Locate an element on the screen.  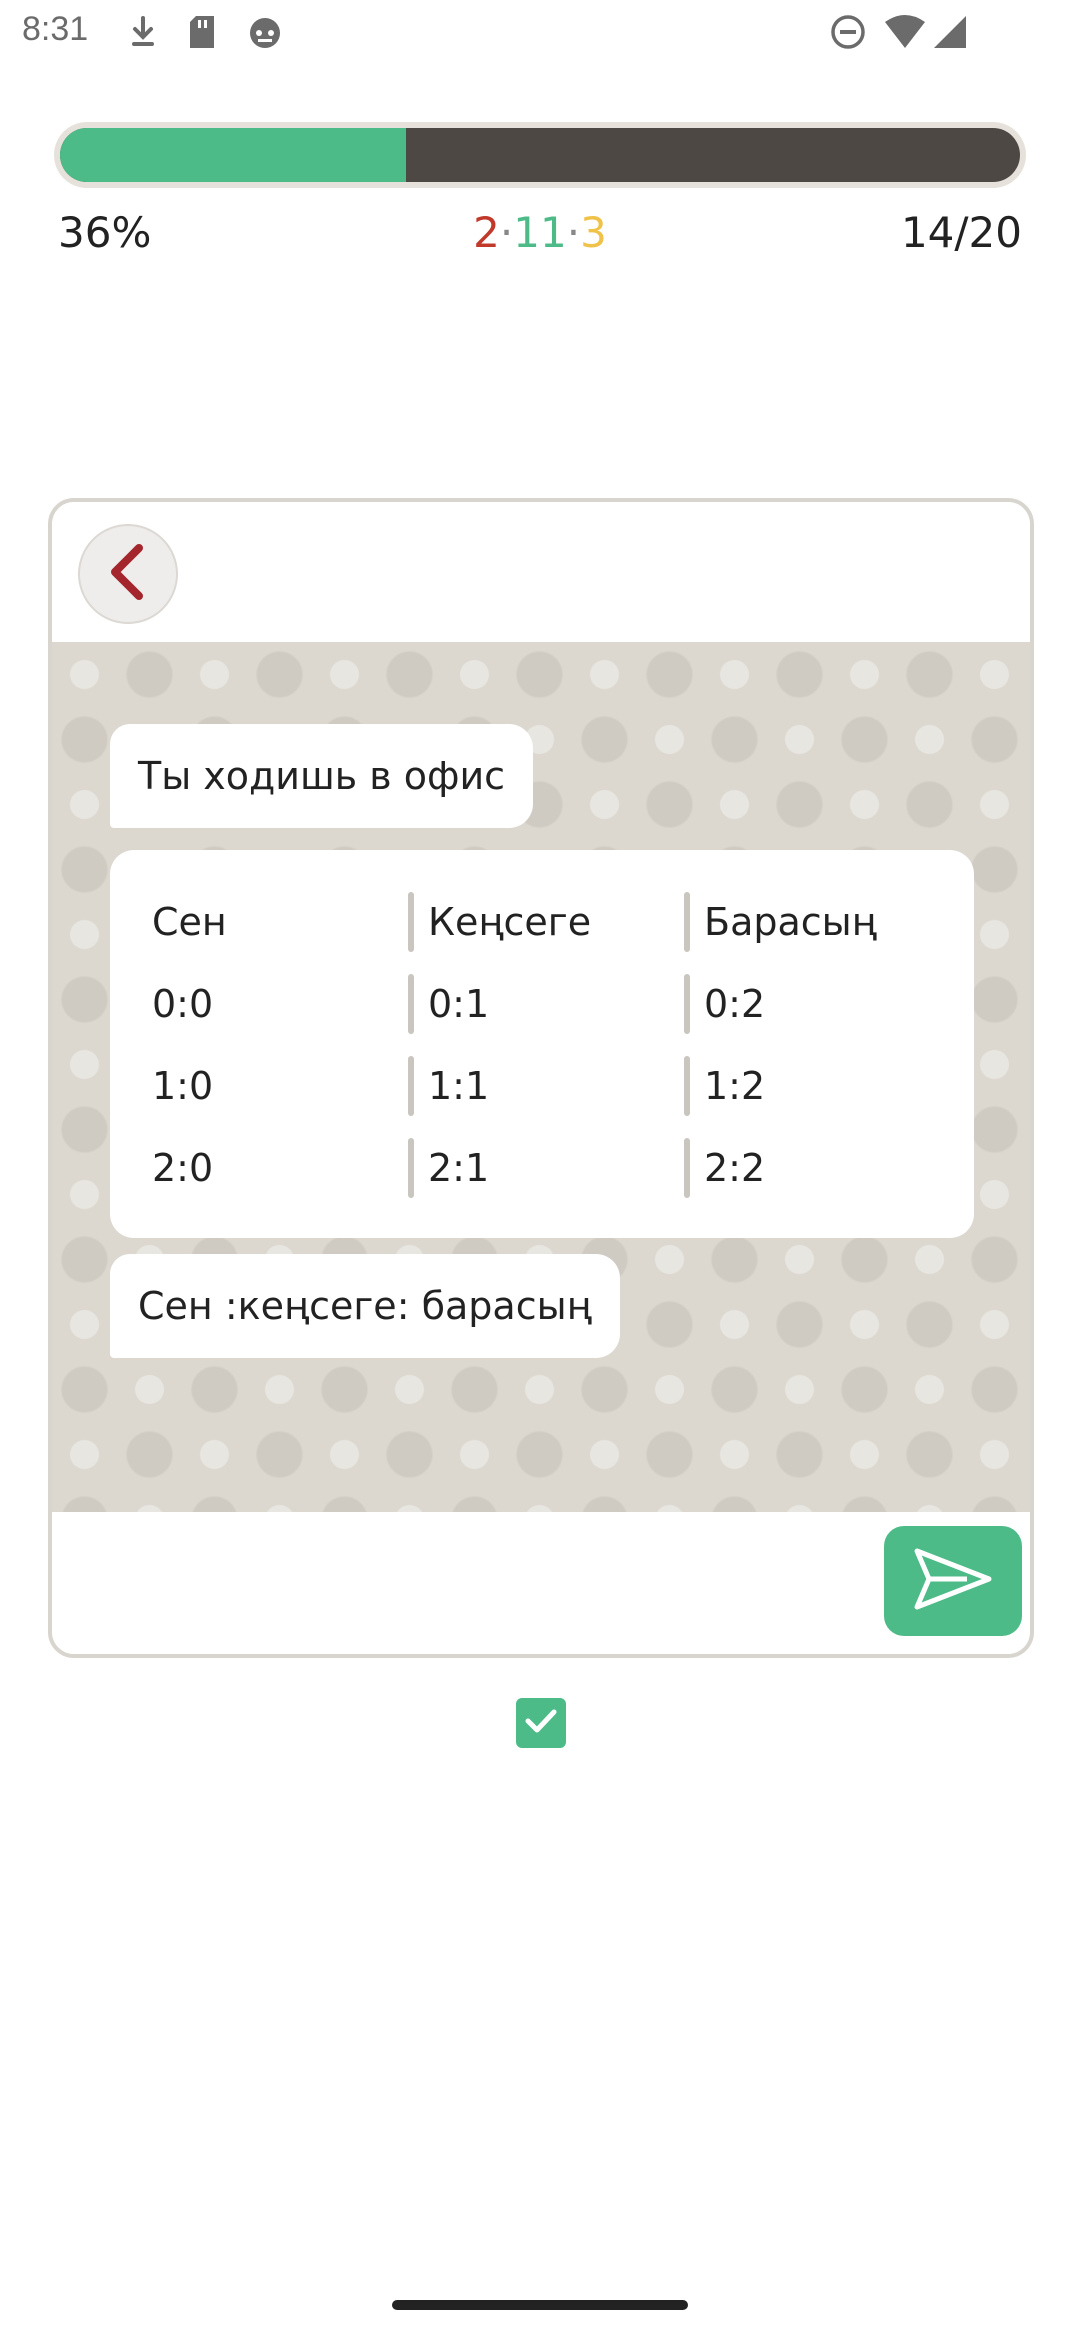
back-button is located at coordinates (128, 574).